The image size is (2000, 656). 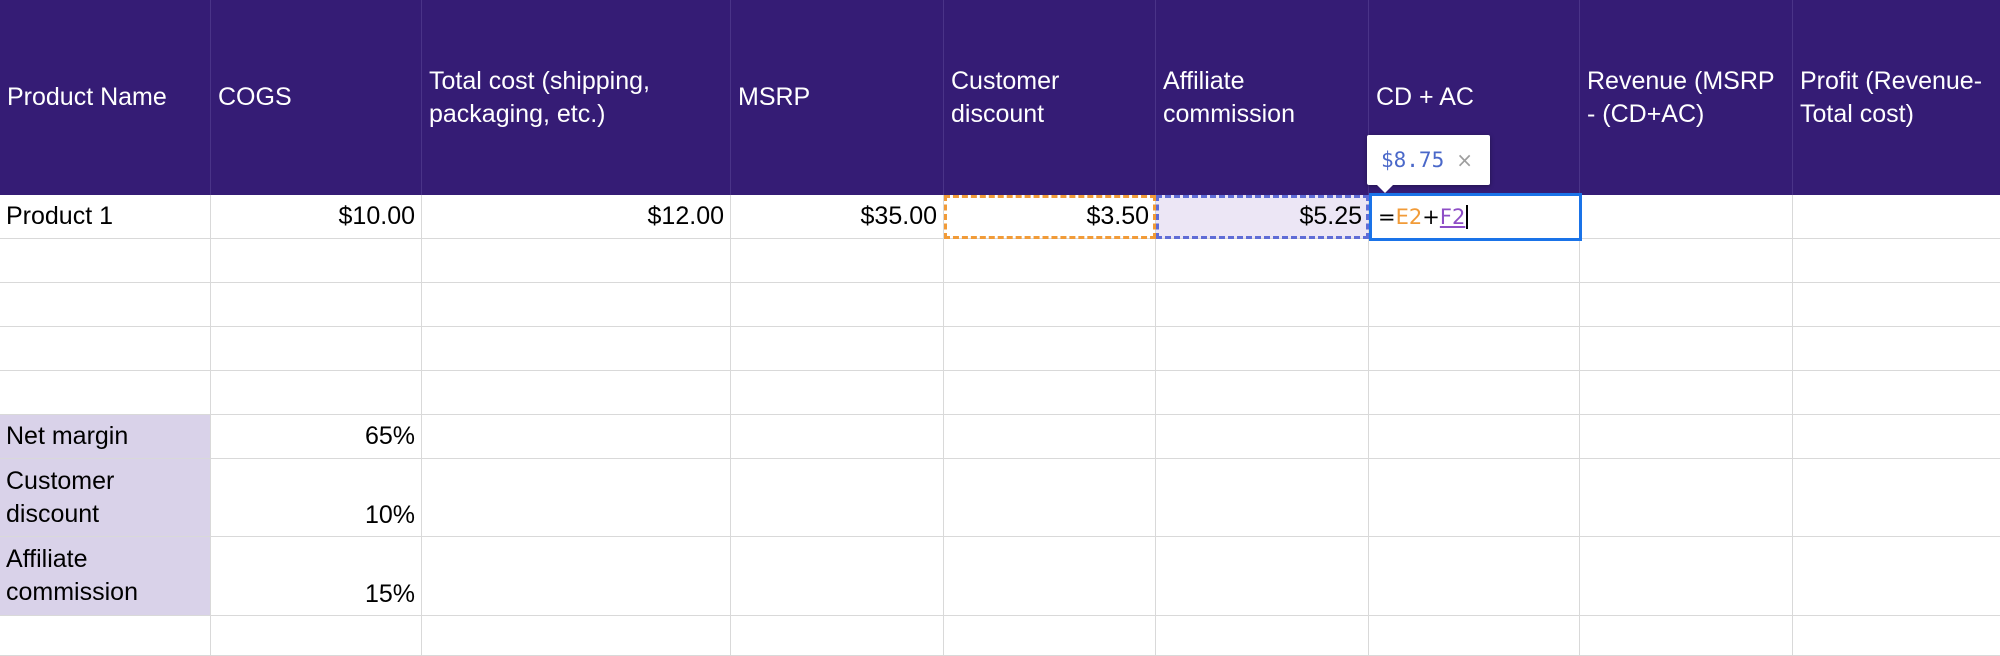 I want to click on header-product-name: Product Name, so click(x=105, y=97).